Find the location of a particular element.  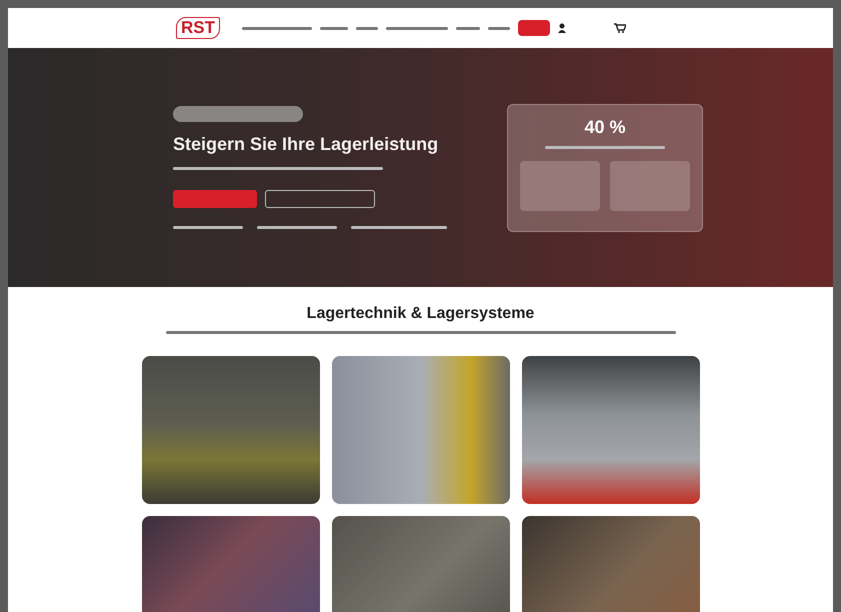

hero-title: Steigern Sie Ihre Lagerleistung is located at coordinates (306, 144).